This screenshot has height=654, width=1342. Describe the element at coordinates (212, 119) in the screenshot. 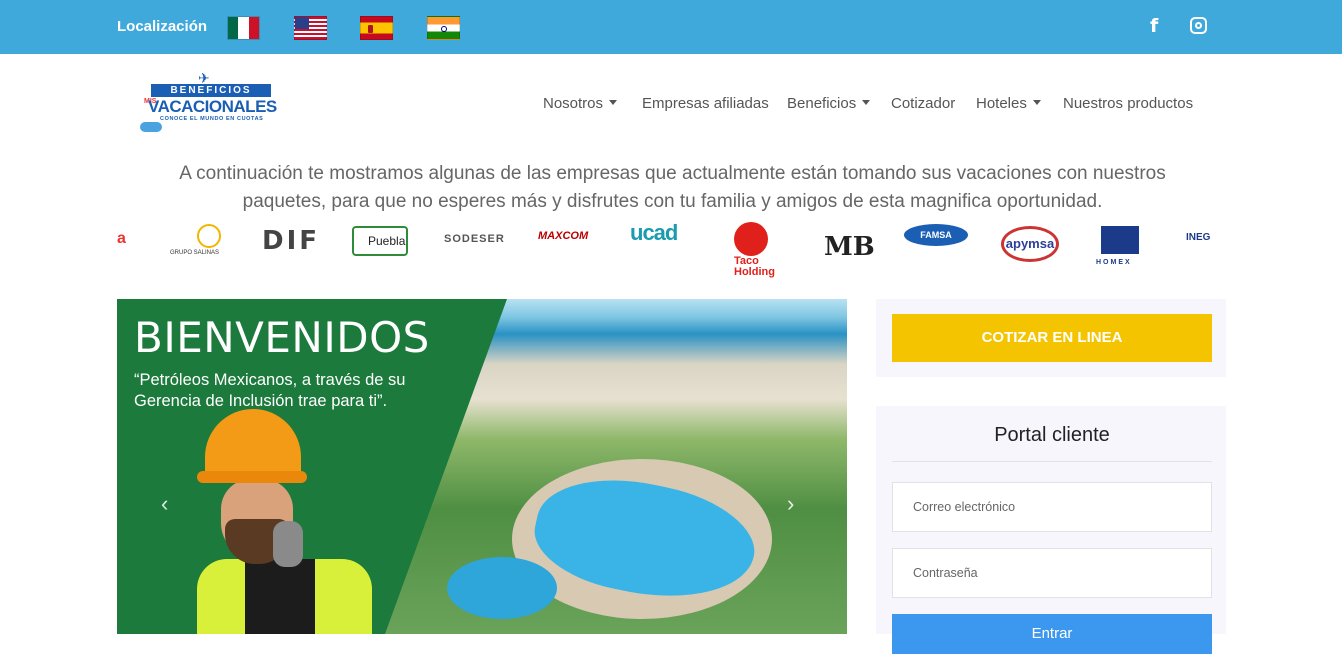

I see `logo-tagline: CONOCE EL MUNDO EN CUOTAS` at that location.